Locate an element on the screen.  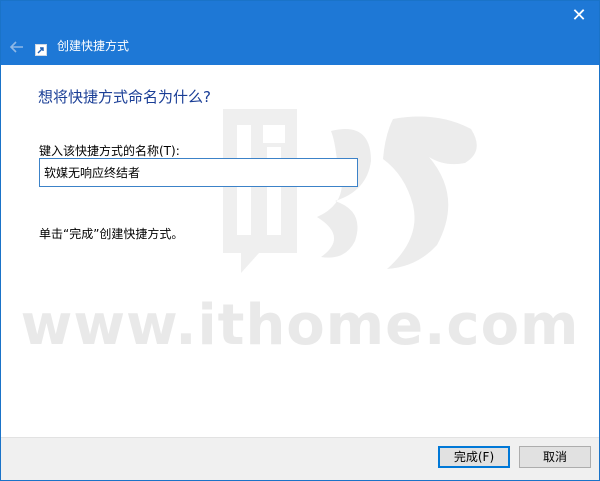
close-button: ✕ is located at coordinates (579, 16).